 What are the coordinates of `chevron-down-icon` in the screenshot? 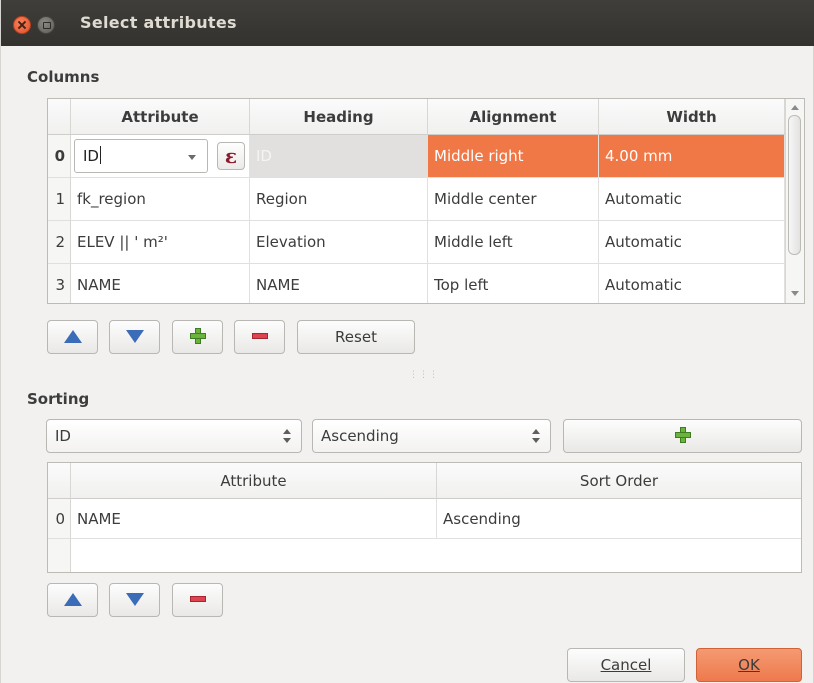 It's located at (192, 157).